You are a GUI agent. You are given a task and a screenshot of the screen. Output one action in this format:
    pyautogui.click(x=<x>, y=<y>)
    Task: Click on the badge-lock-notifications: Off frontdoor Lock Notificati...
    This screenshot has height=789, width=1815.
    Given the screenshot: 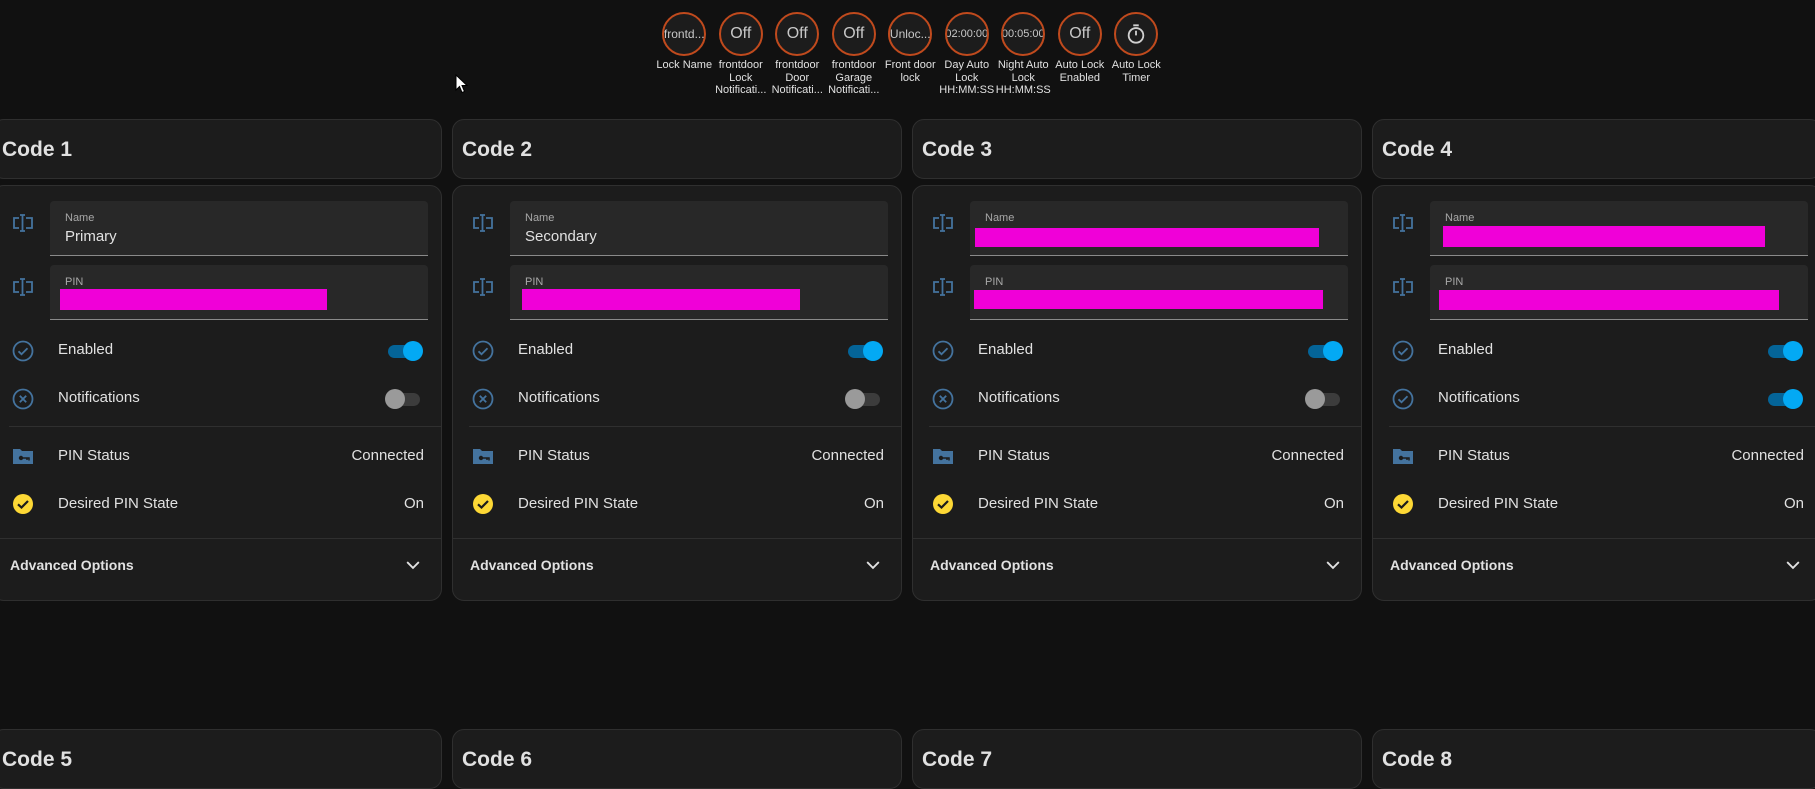 What is the action you would take?
    pyautogui.click(x=741, y=54)
    